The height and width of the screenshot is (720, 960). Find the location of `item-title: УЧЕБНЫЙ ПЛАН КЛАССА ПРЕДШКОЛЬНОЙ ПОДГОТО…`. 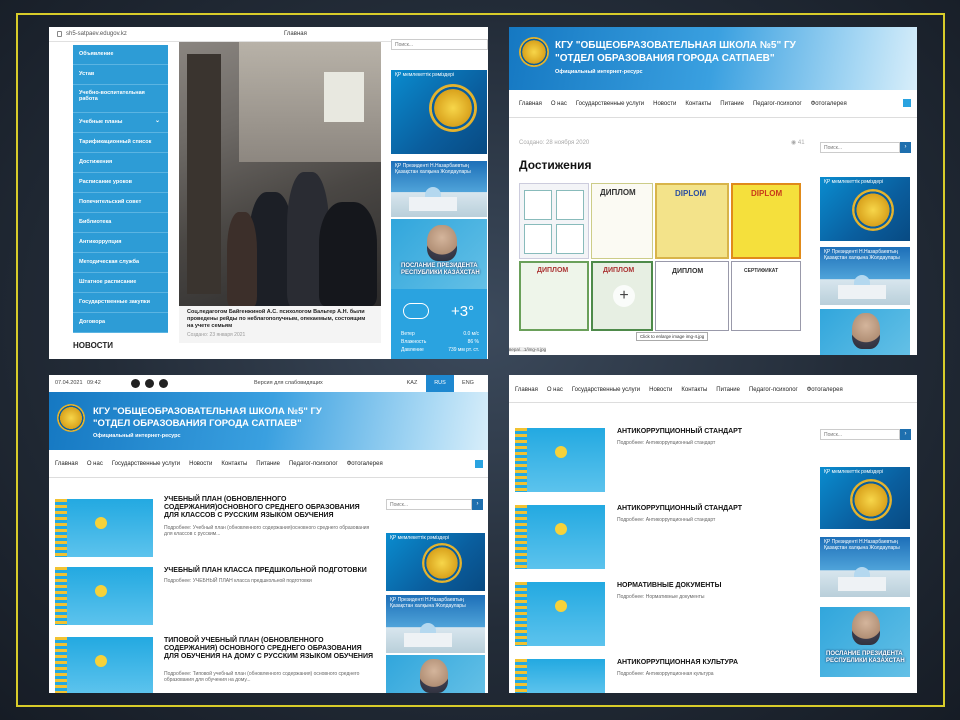

item-title: УЧЕБНЫЙ ПЛАН КЛАССА ПРЕДШКОЛЬНОЙ ПОДГОТО… is located at coordinates (271, 571).